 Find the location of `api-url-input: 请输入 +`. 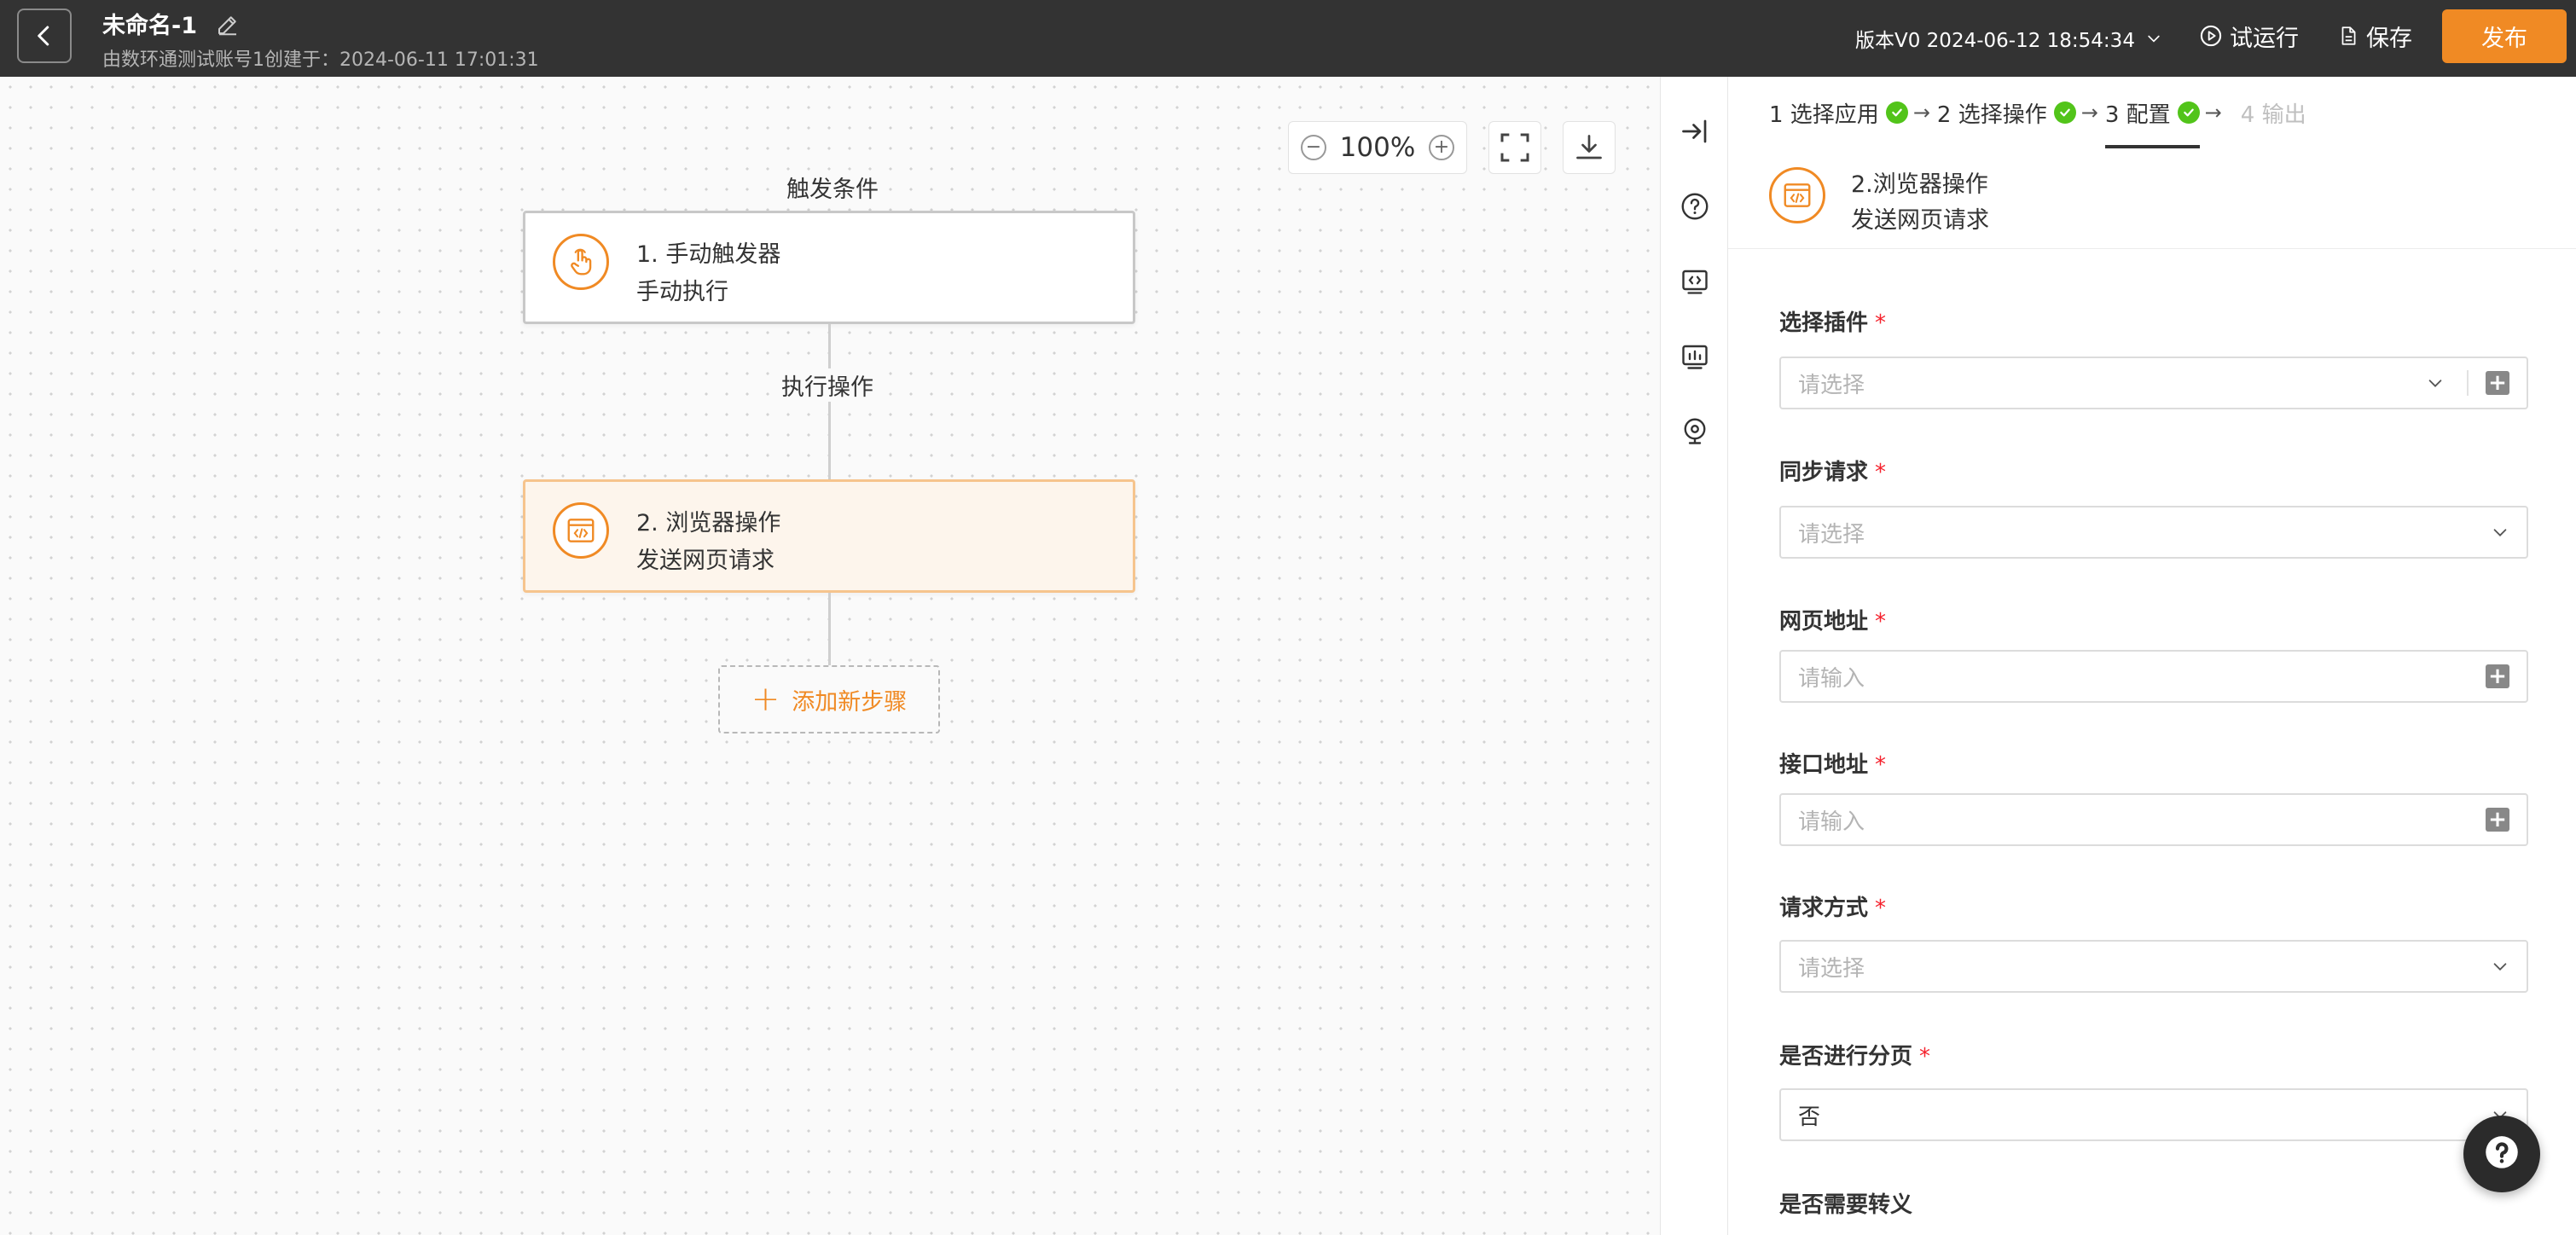

api-url-input: 请输入 + is located at coordinates (2153, 819).